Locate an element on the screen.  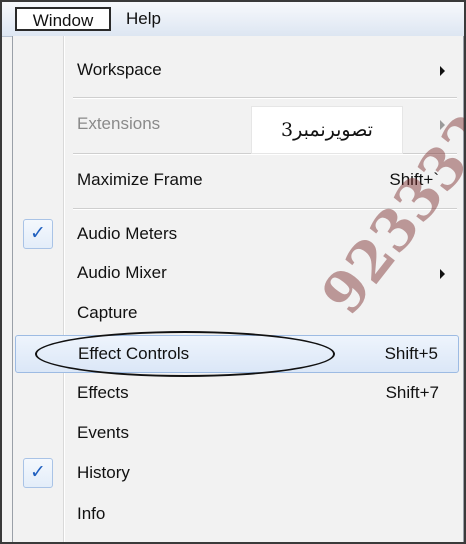
menu-item-audio-meters: ✓ Audio Meters is located at coordinates (237, 235).